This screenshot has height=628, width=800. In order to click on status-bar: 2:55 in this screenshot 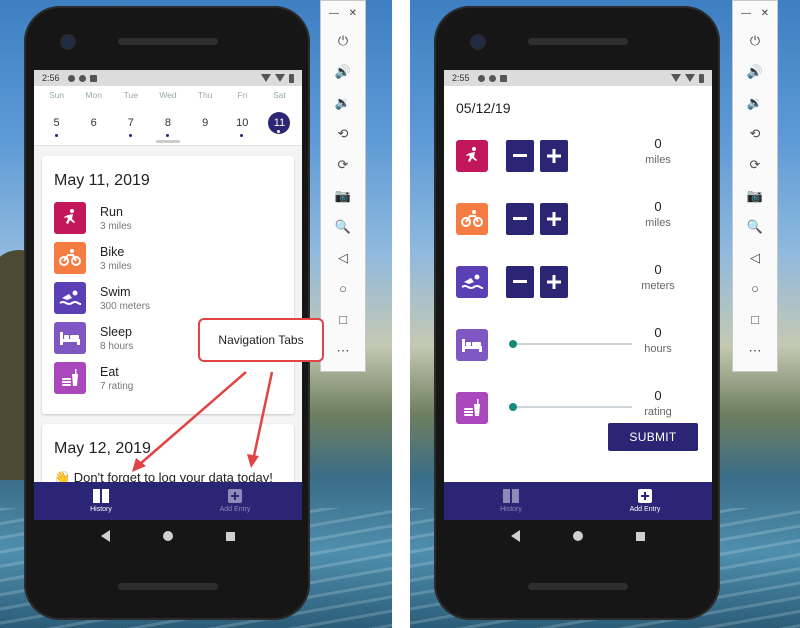, I will do `click(578, 78)`.